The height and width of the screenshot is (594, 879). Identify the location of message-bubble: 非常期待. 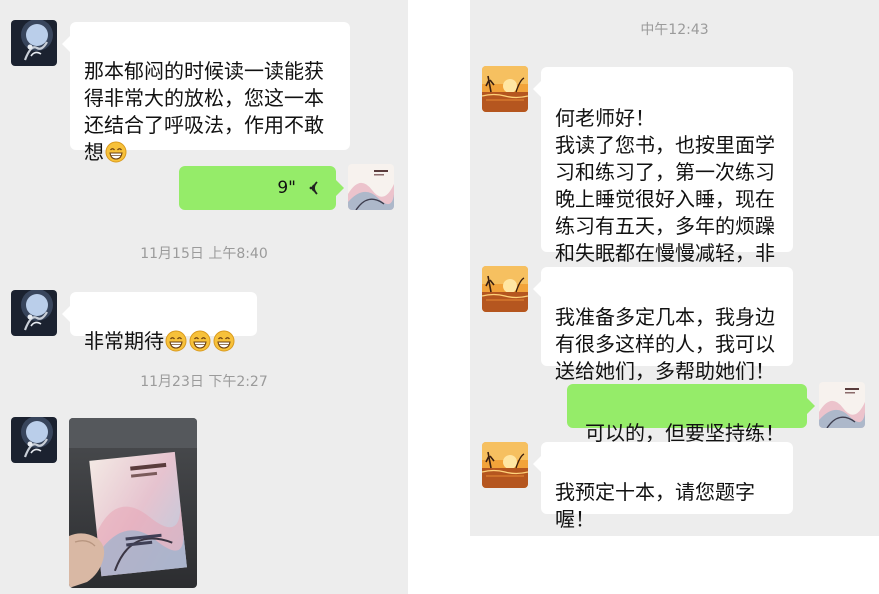
(159, 322).